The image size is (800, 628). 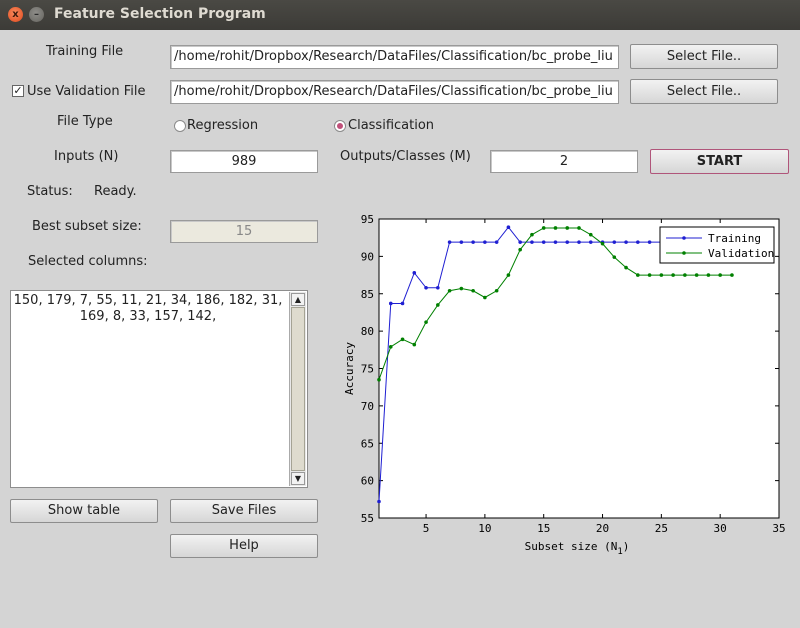 What do you see at coordinates (661, 528) in the screenshot?
I see `x-tick-label: 25` at bounding box center [661, 528].